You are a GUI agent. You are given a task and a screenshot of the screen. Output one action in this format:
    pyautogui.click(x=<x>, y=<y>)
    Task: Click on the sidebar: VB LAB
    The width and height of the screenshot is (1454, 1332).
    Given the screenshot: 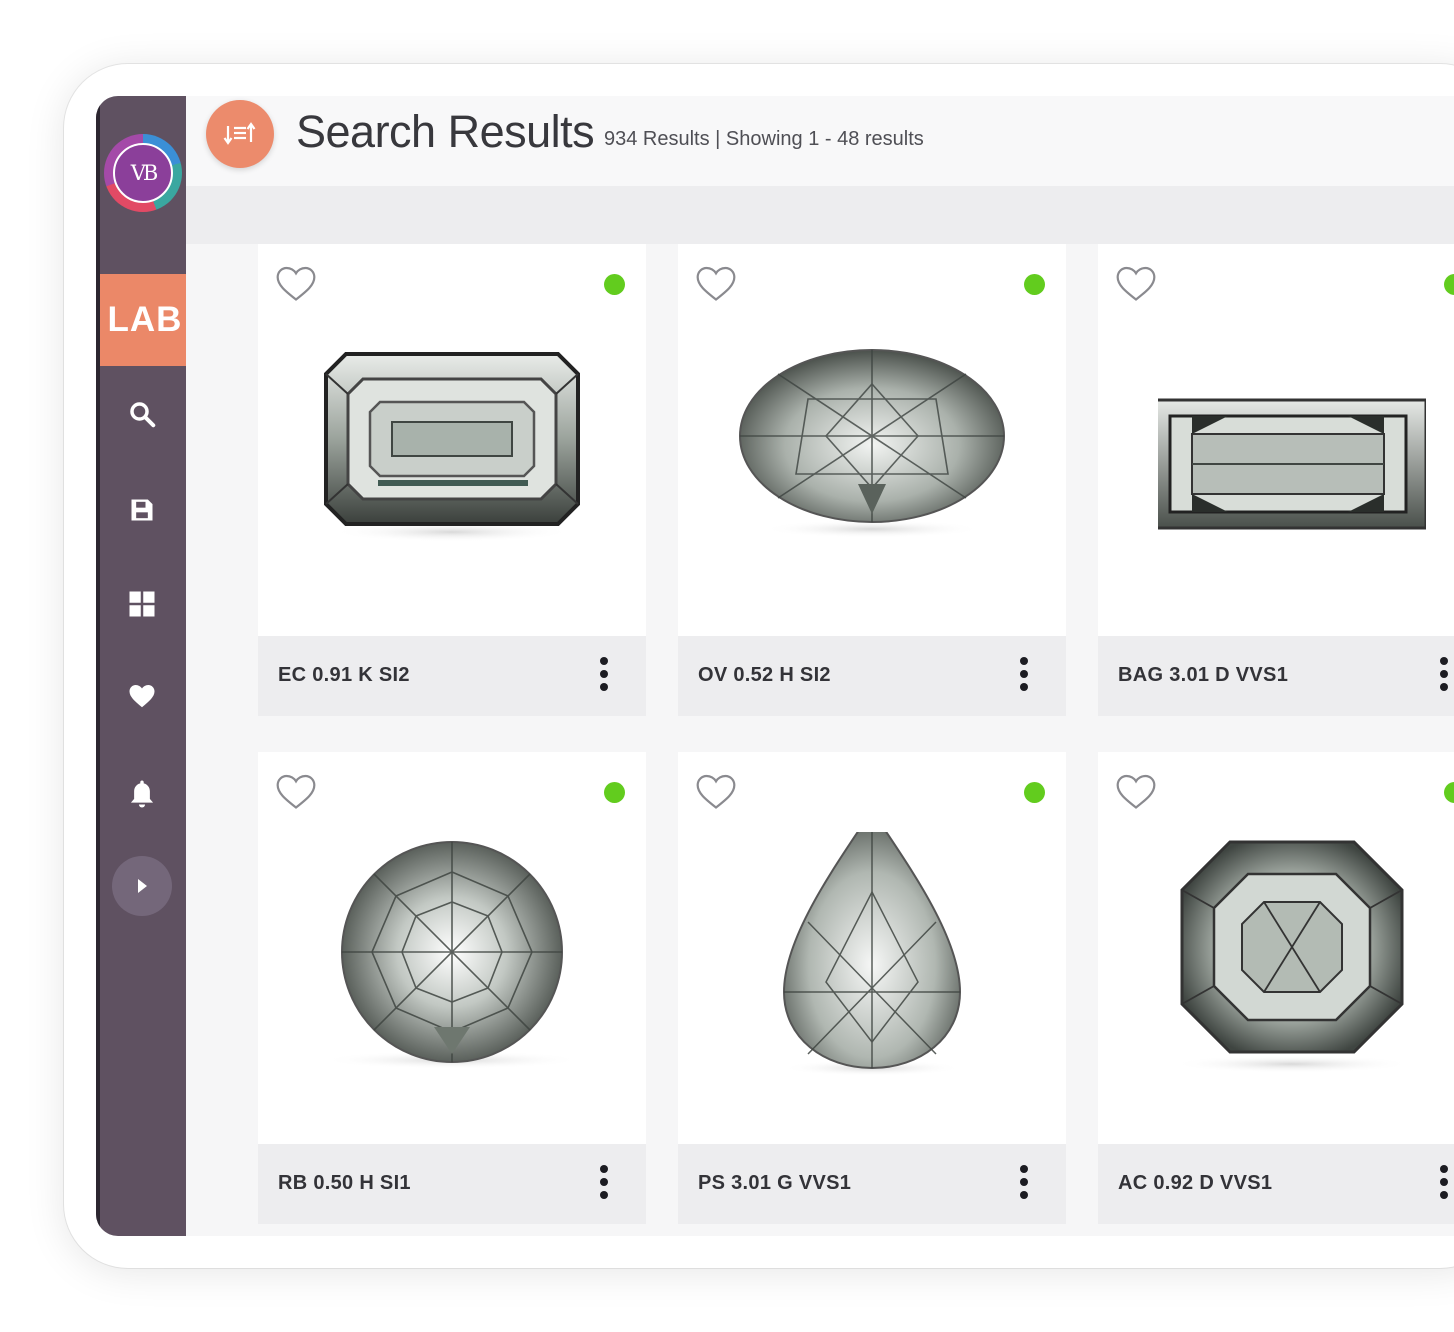 What is the action you would take?
    pyautogui.click(x=143, y=666)
    